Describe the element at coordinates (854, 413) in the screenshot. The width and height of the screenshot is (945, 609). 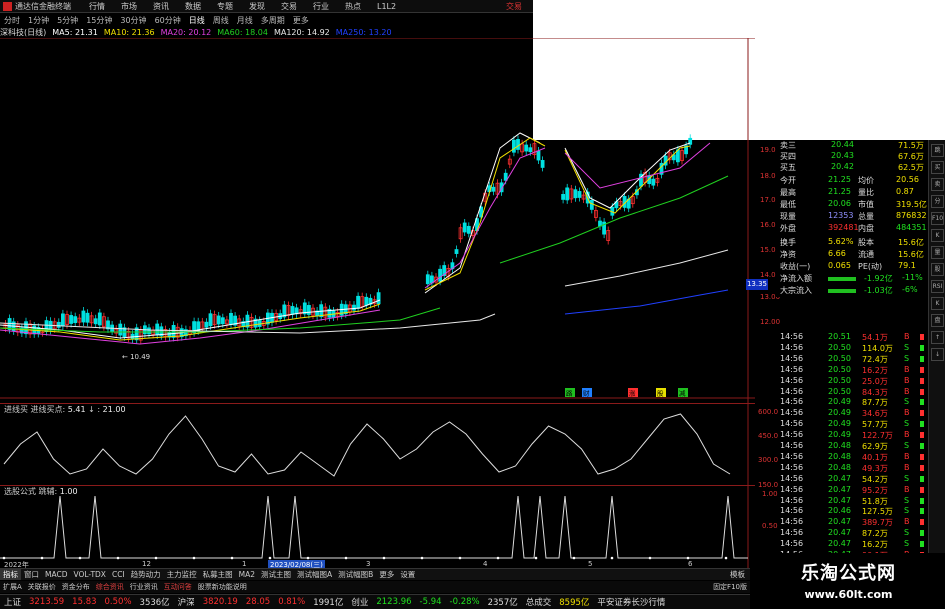
I see `tick-row: 14:56 20.49 34.6万 B` at that location.